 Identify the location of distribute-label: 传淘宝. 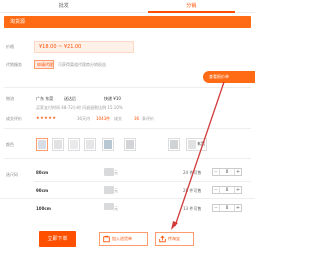
(174, 238).